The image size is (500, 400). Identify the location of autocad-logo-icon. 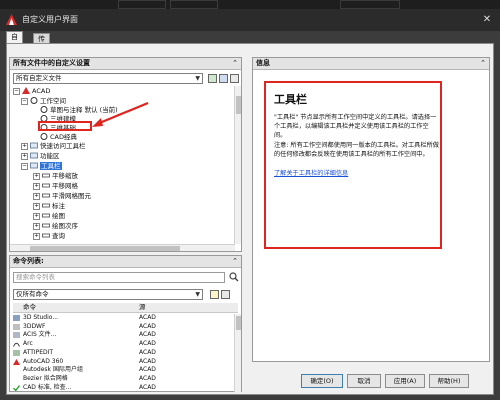
(26, 90).